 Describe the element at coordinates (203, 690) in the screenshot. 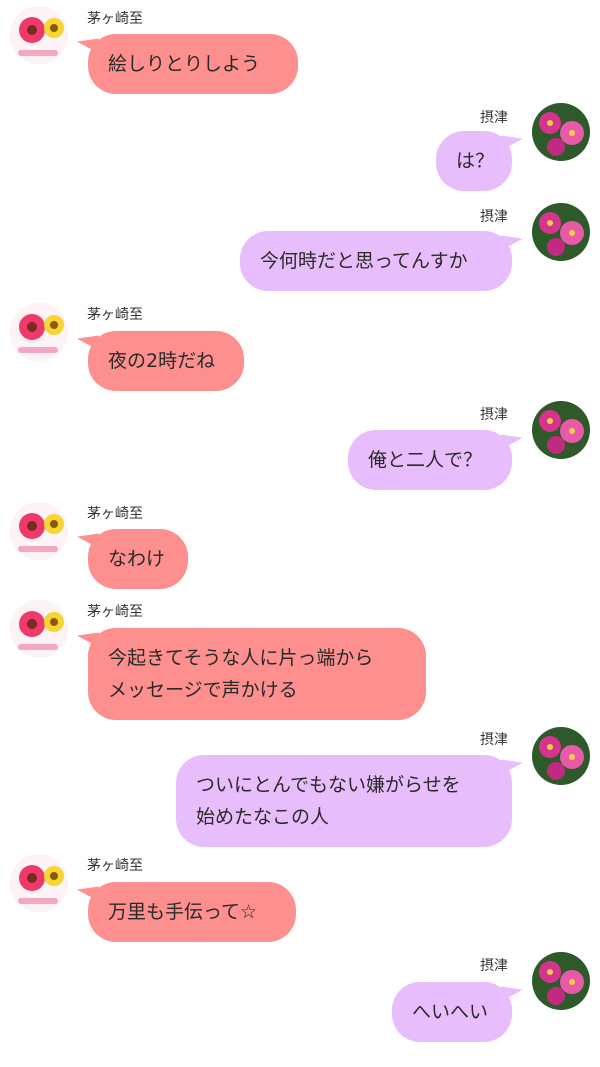

I see `message-text: メッセージで声かける` at that location.